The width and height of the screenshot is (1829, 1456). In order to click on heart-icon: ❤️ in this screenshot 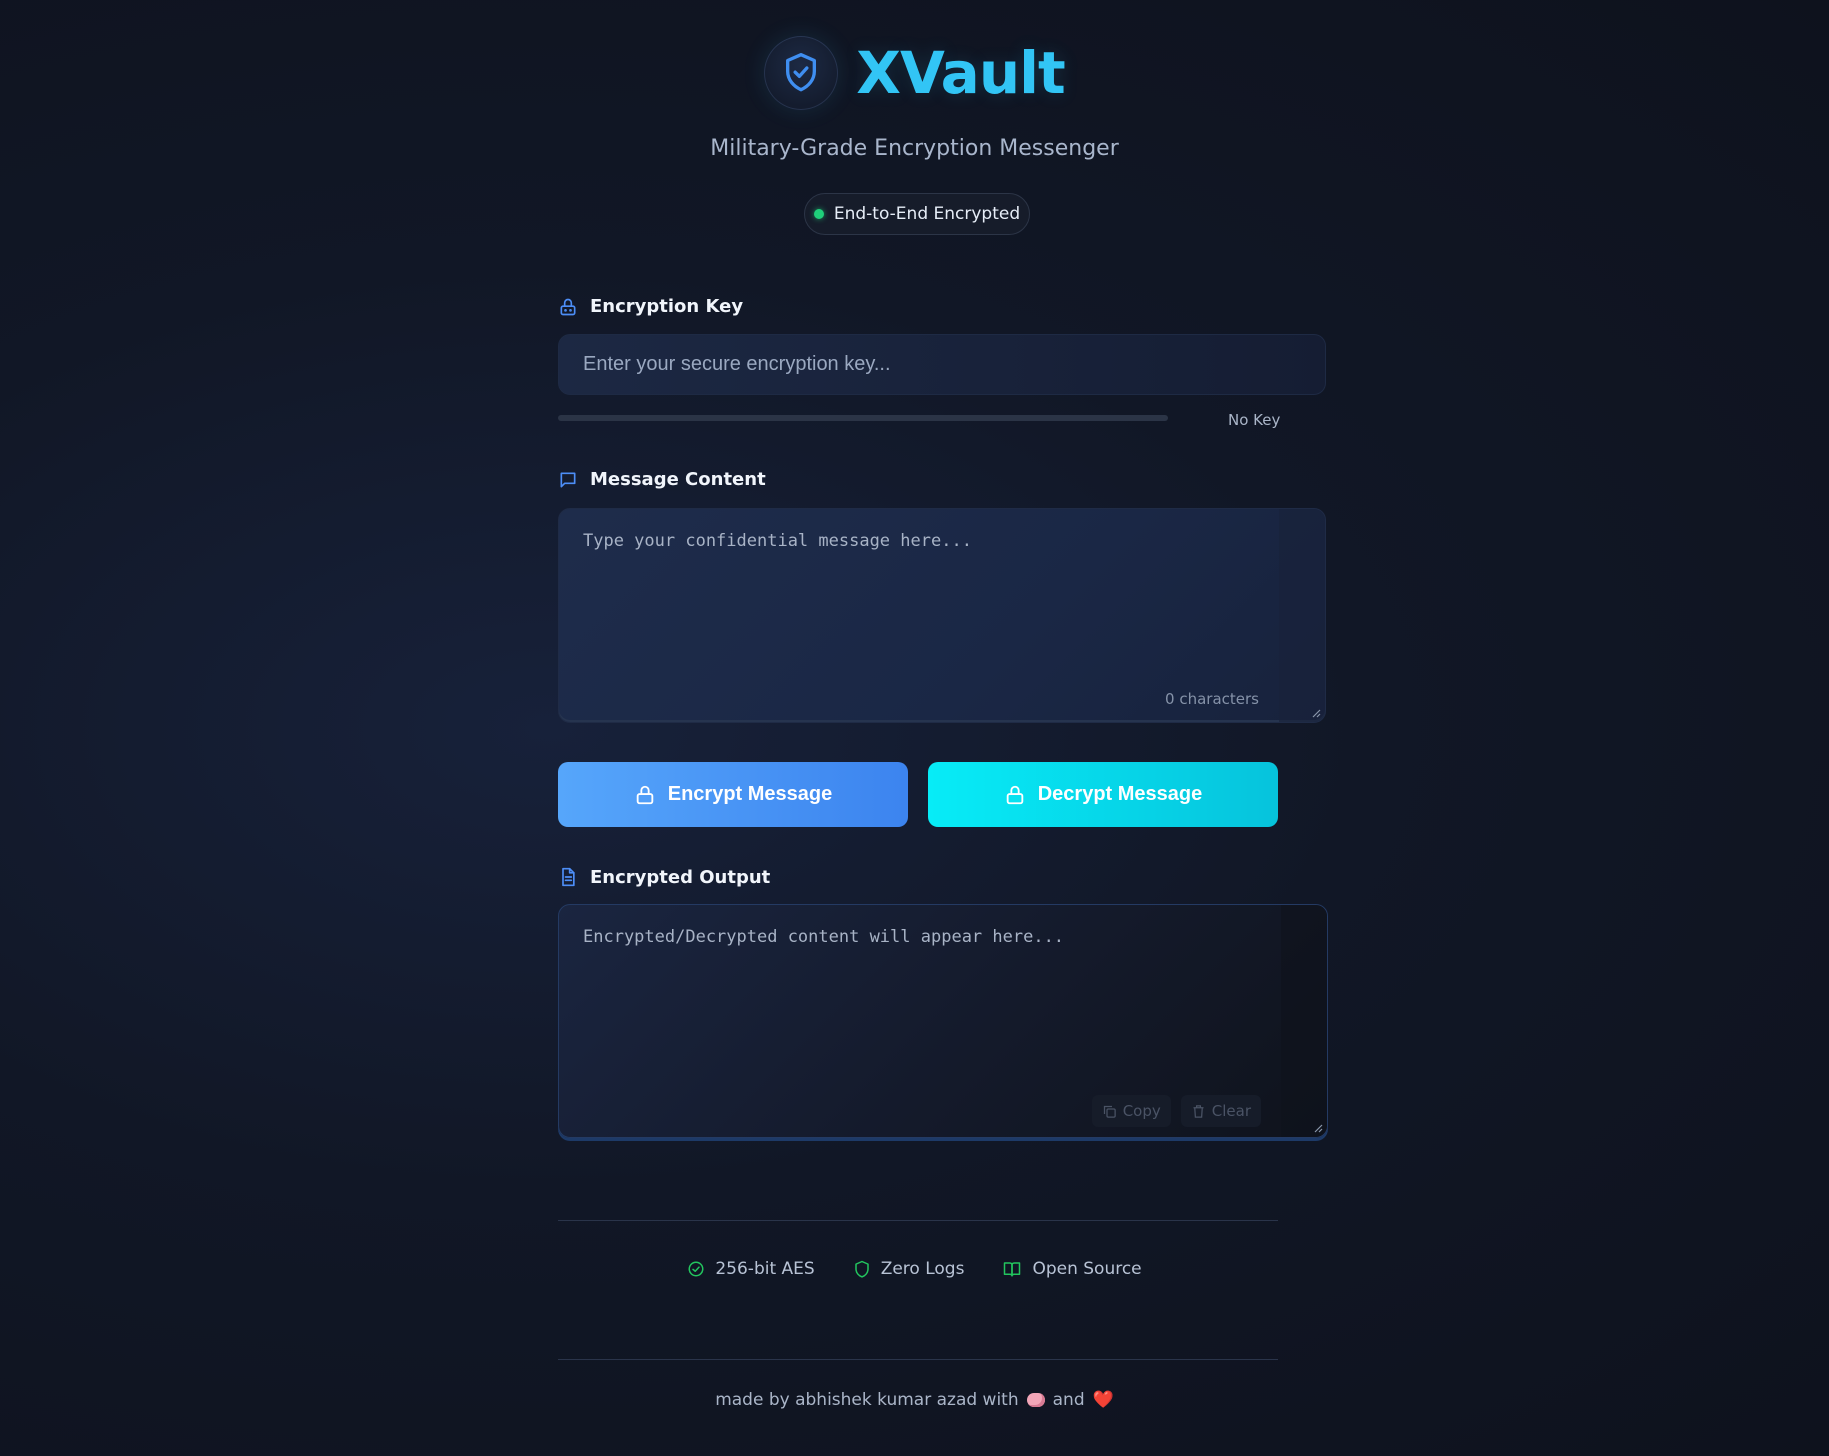, I will do `click(1103, 1400)`.